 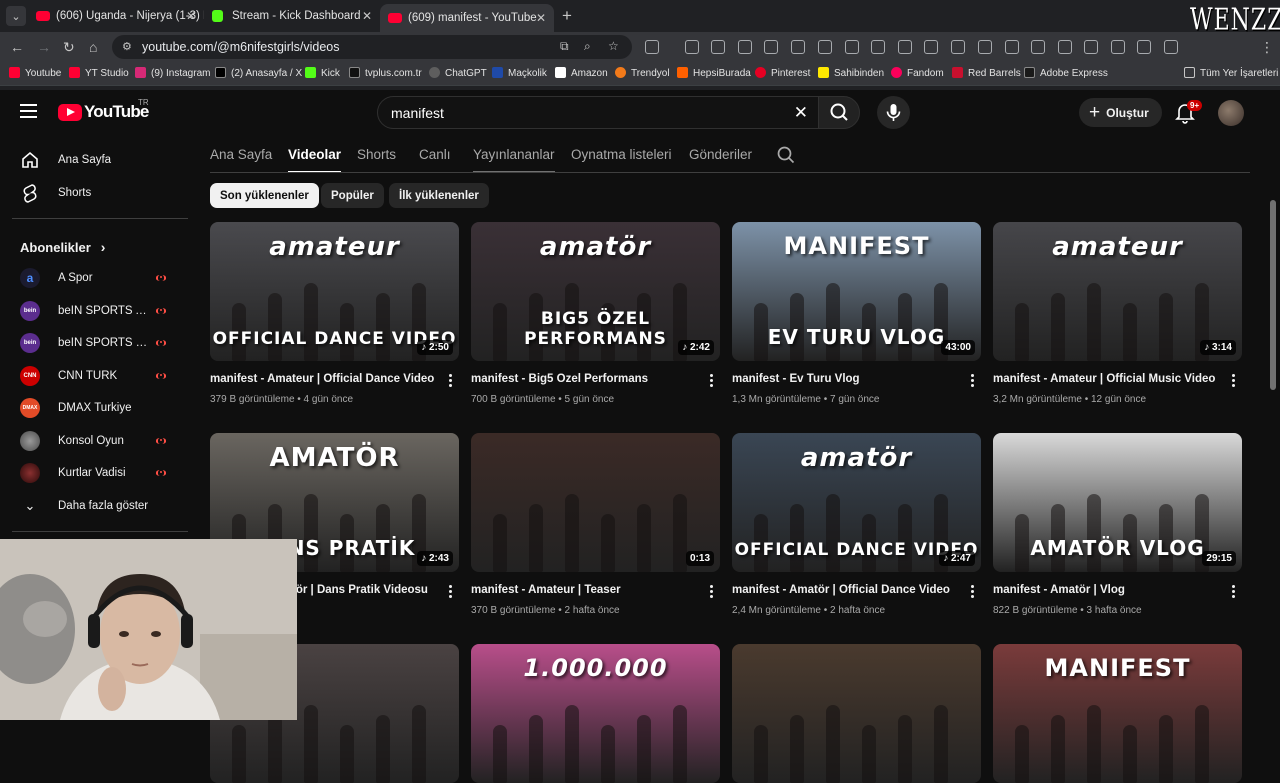 What do you see at coordinates (116, 16) in the screenshot?
I see `browser-tab: (606) Uganda - Nijerya (1-3) M ✕` at bounding box center [116, 16].